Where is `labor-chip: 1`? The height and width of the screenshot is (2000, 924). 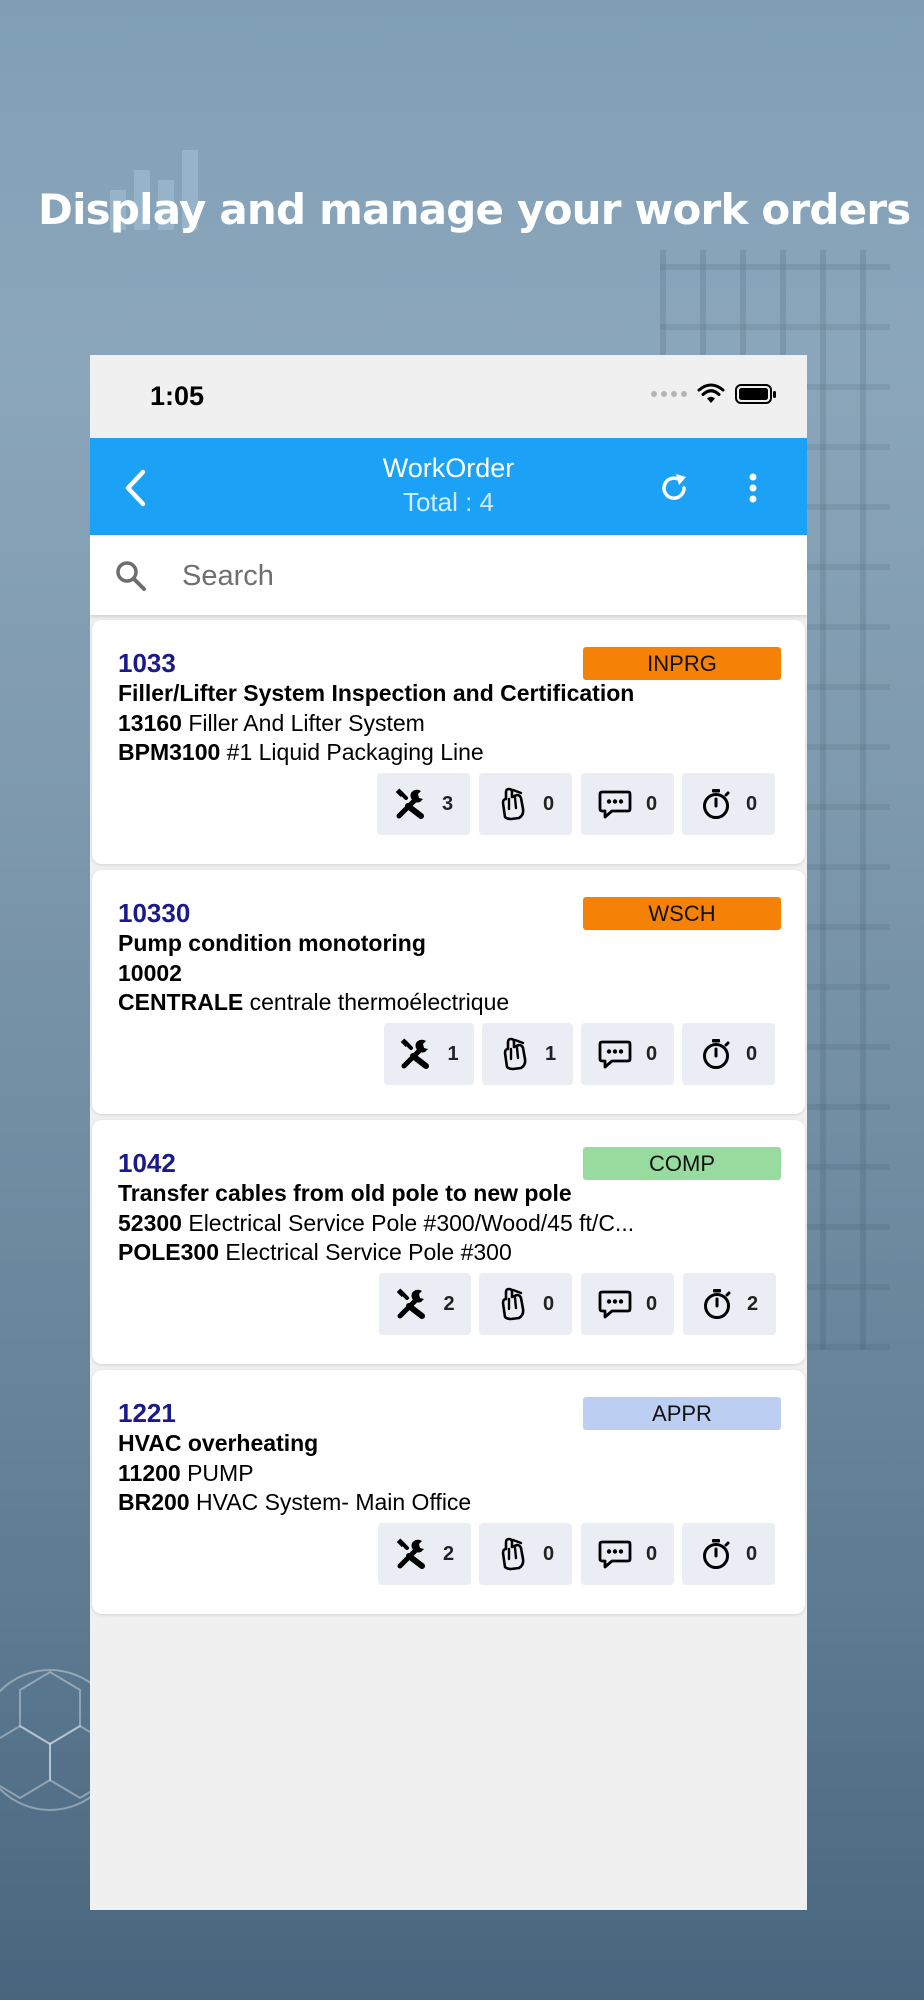
labor-chip: 1 is located at coordinates (429, 1054).